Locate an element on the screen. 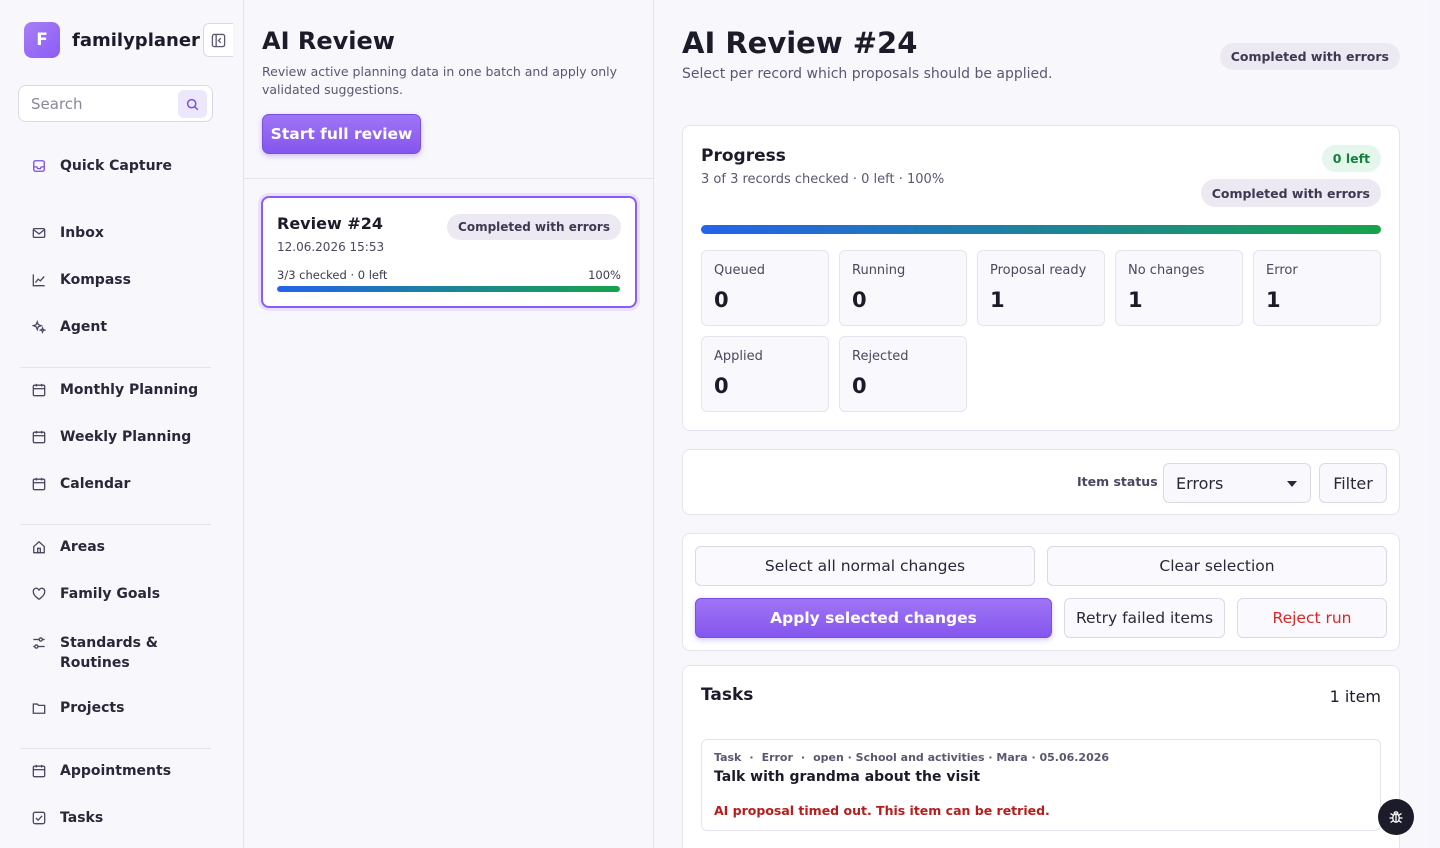 This screenshot has height=848, width=1440. heart-icon is located at coordinates (39, 594).